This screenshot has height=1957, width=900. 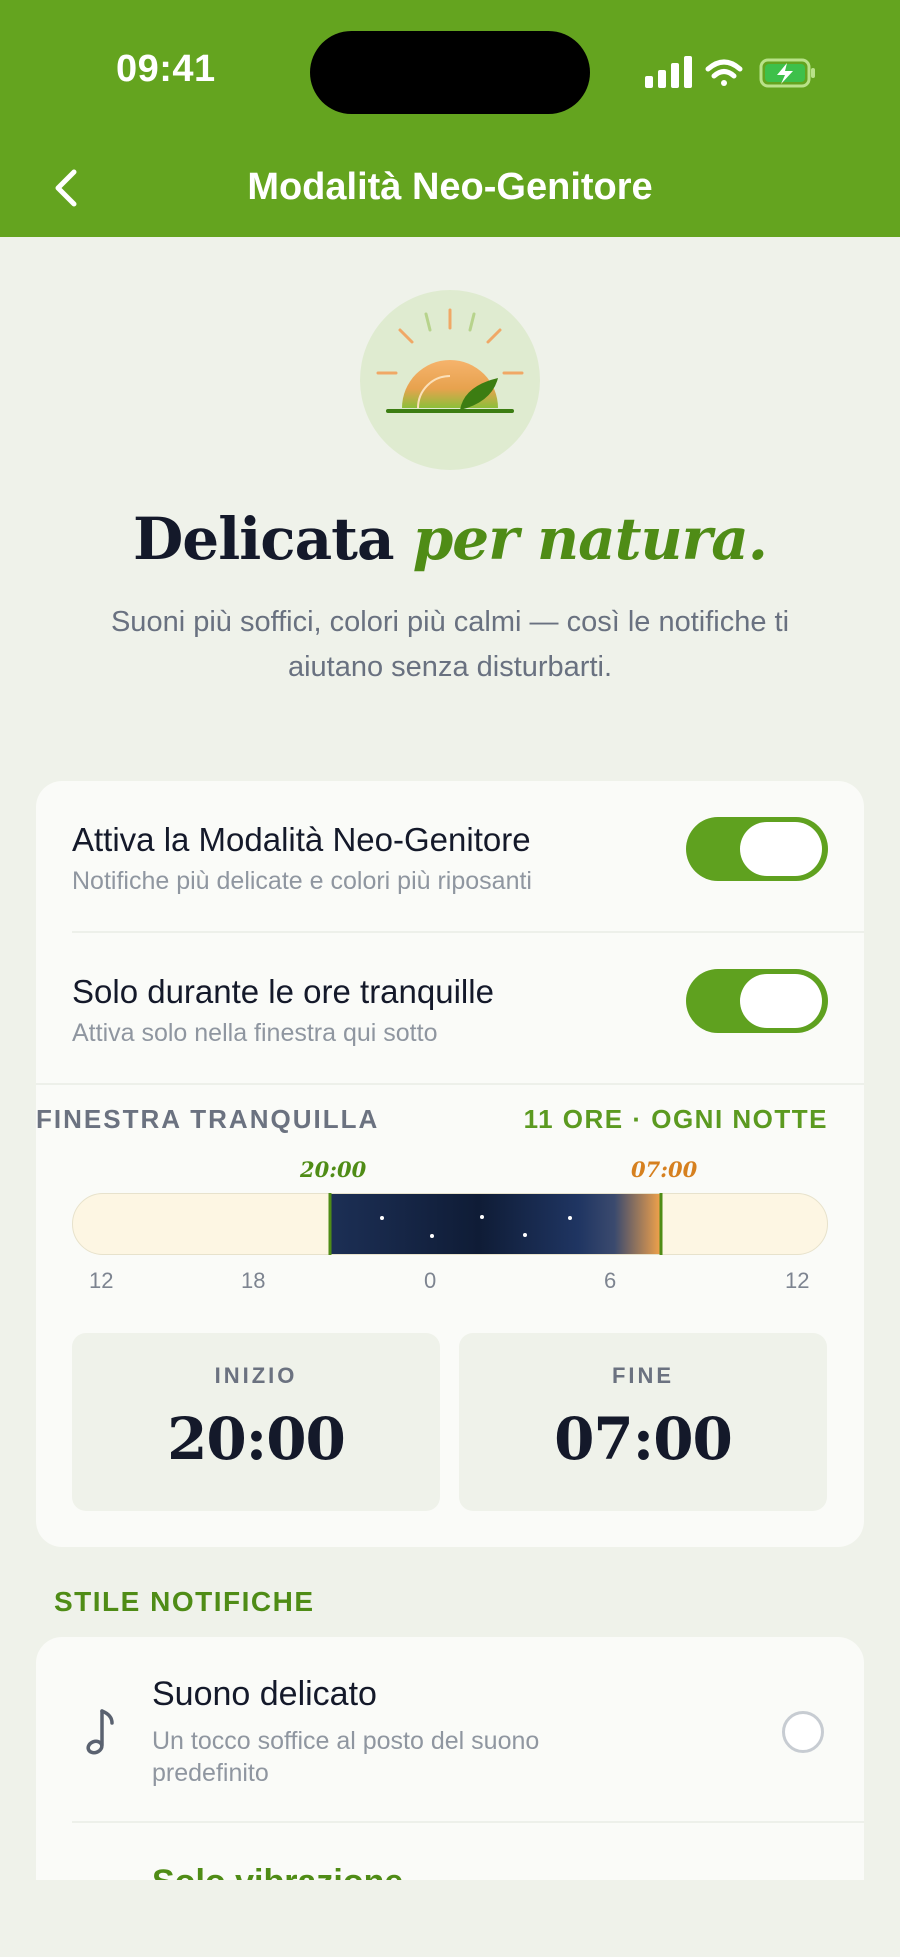 I want to click on hero-title-accent: per natura., so click(x=590, y=539).